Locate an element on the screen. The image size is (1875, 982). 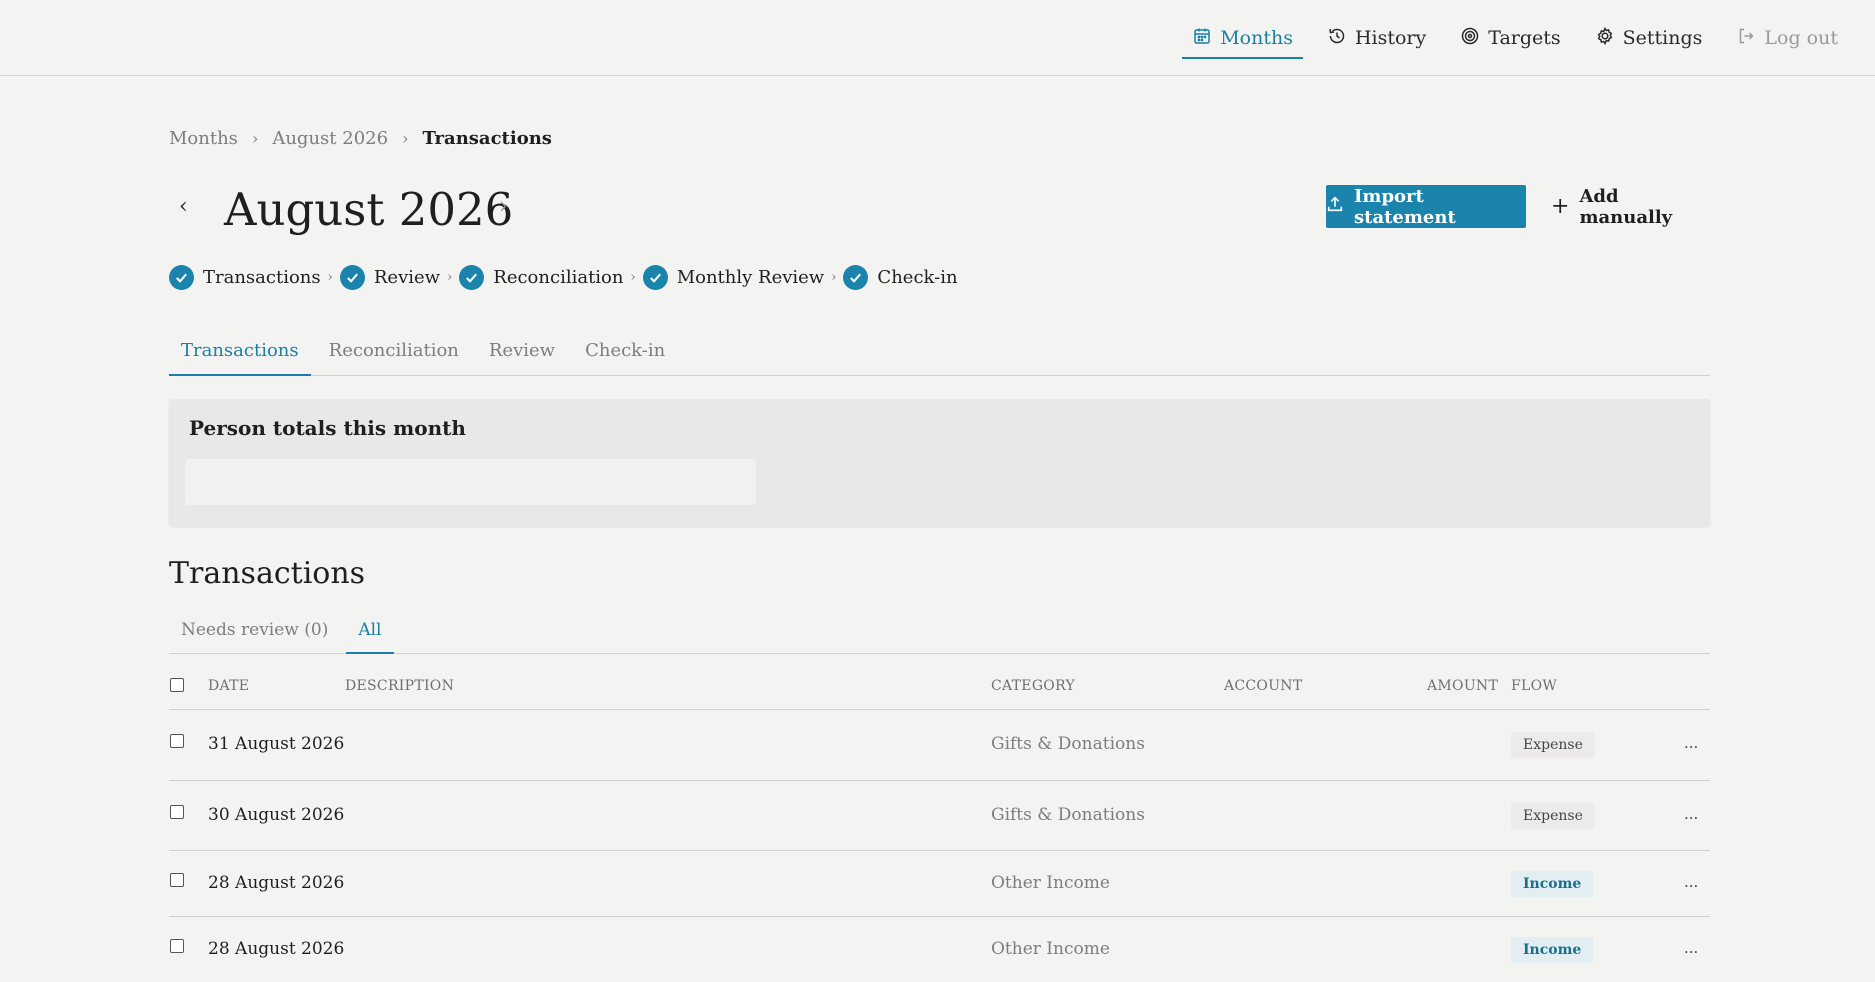
plus-icon: + is located at coordinates (1560, 206).